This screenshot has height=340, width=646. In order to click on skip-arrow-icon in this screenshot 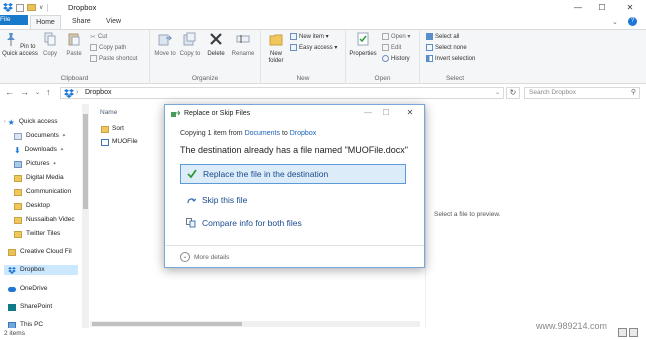, I will do `click(191, 201)`.